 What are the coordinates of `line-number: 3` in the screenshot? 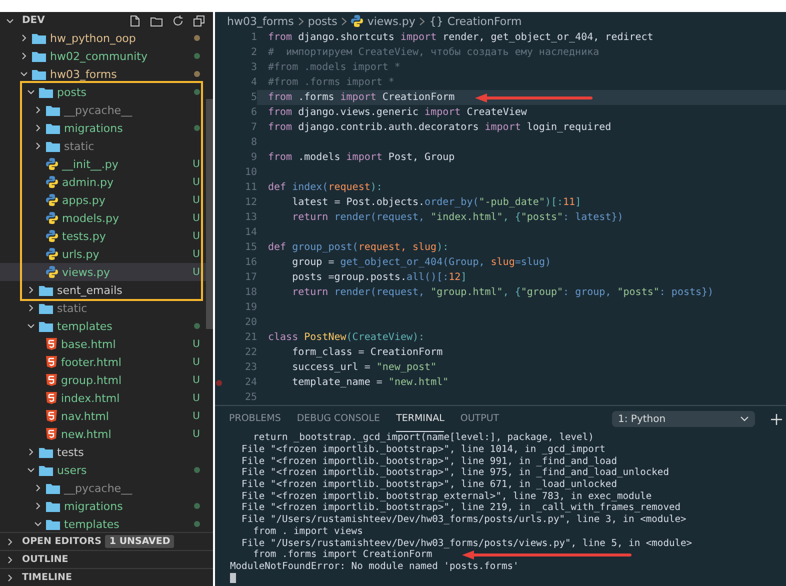 It's located at (253, 67).